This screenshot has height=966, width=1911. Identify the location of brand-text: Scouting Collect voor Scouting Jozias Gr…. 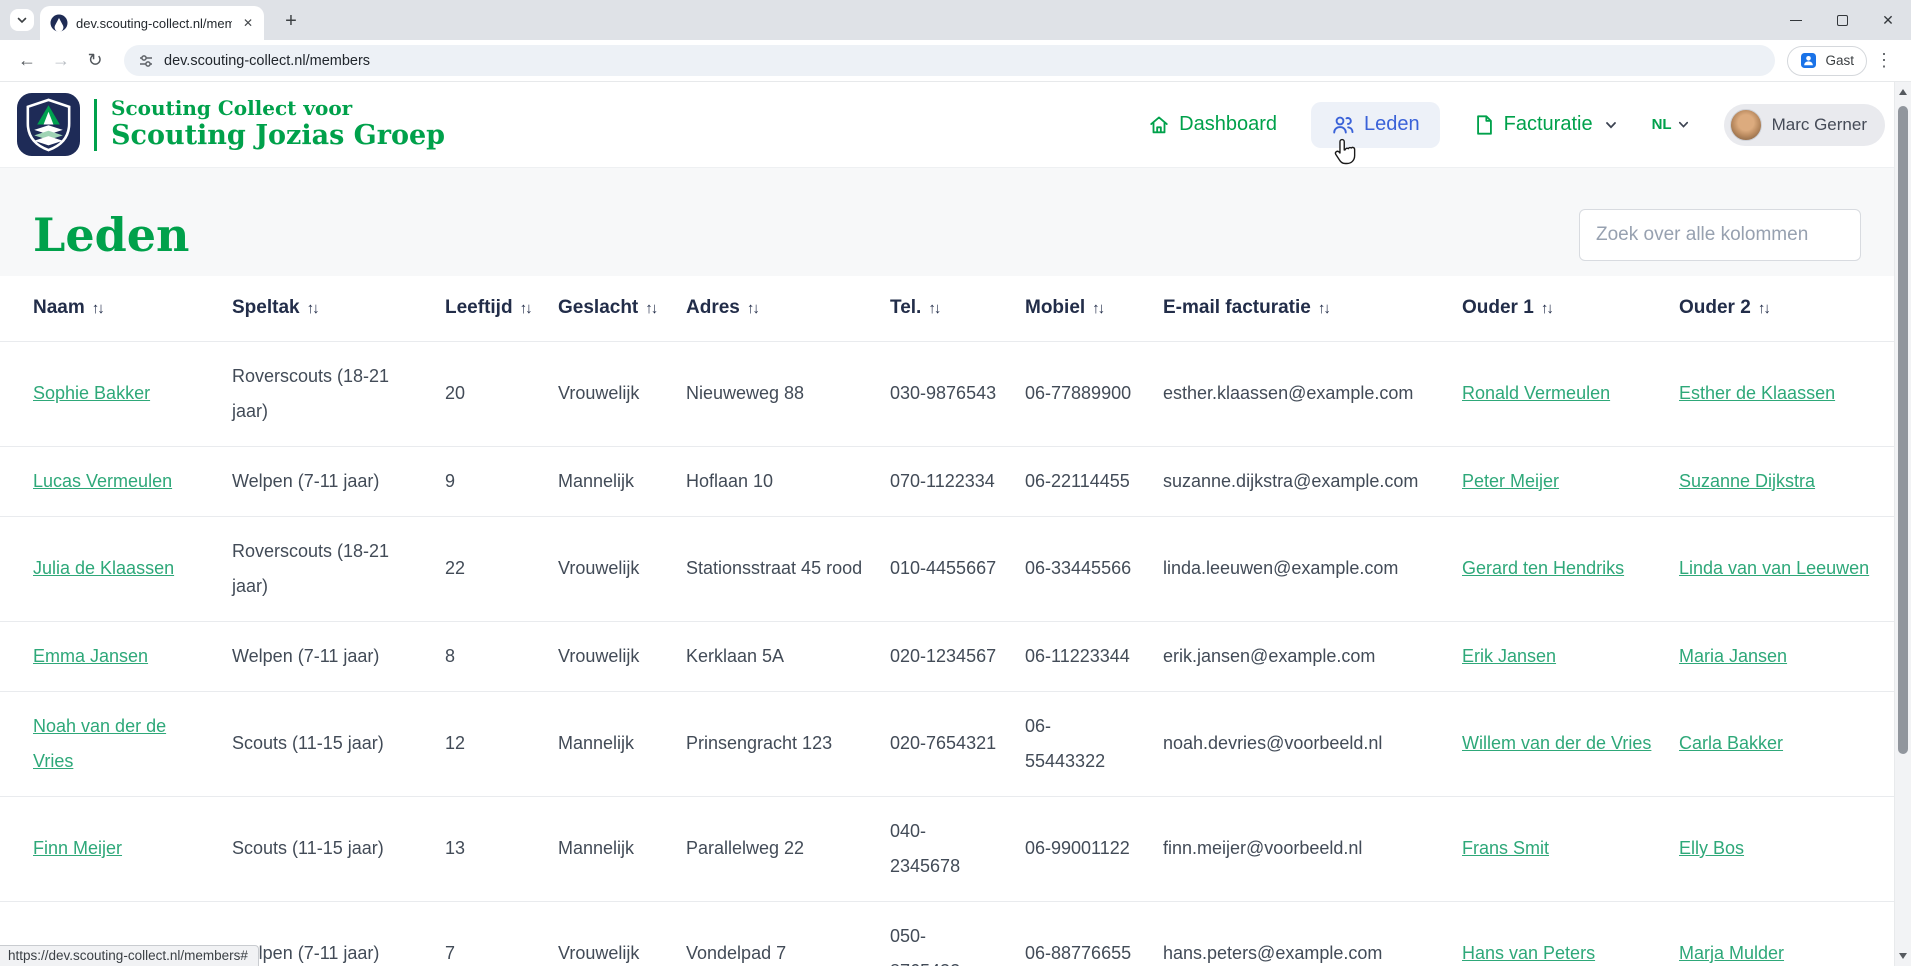
(278, 123).